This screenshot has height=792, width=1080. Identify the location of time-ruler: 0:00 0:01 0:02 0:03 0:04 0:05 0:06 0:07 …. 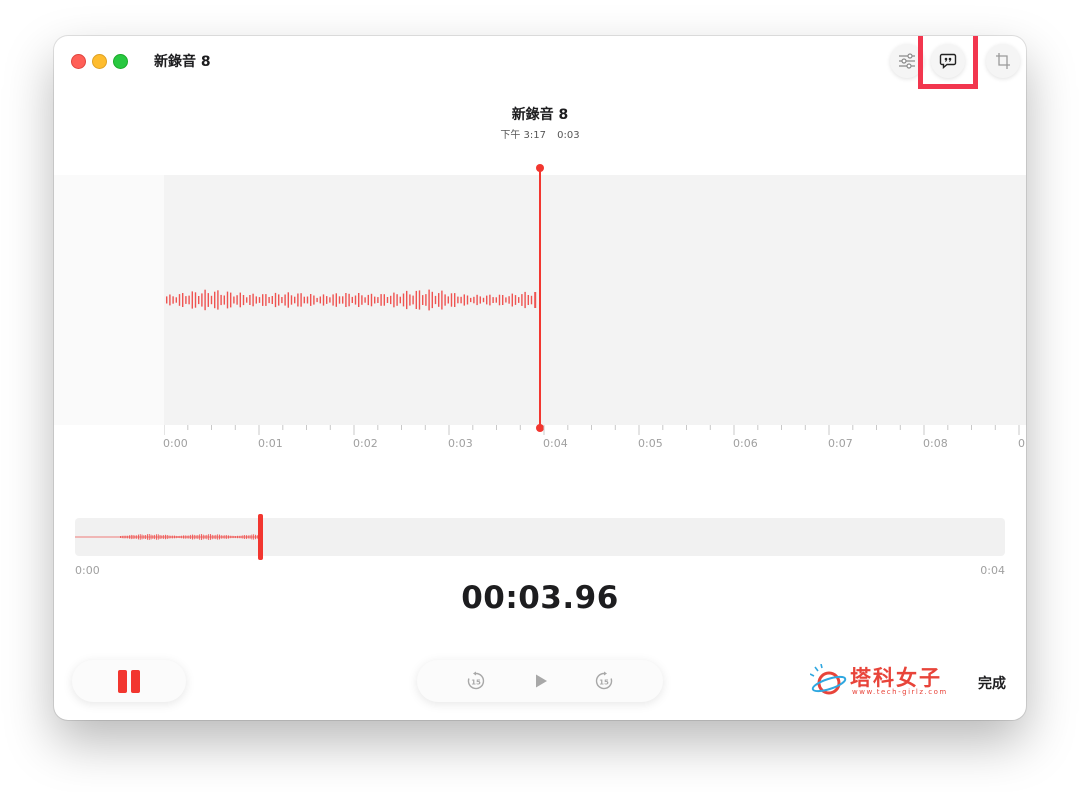
(594, 440).